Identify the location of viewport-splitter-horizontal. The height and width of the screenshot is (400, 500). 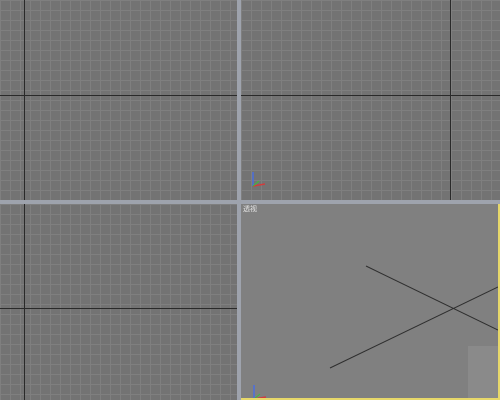
(250, 202).